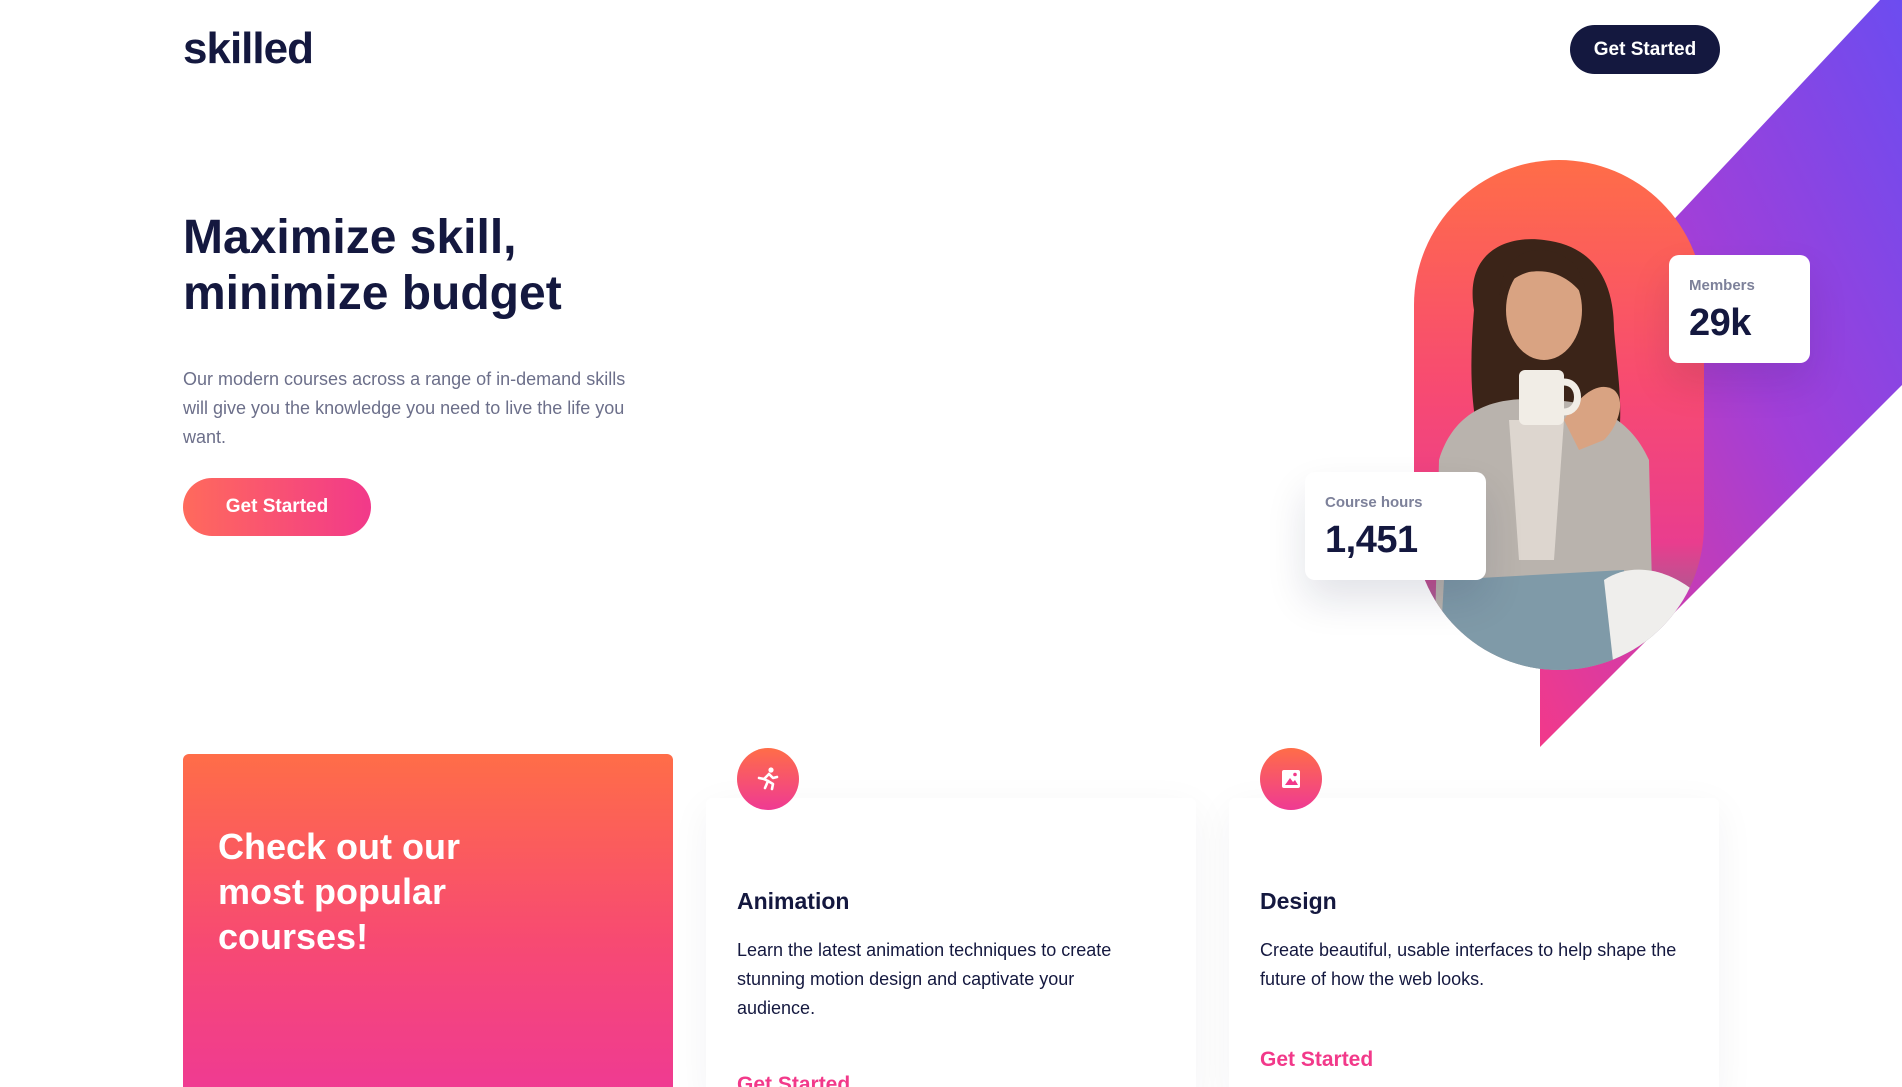  I want to click on logo: skilled, so click(248, 49).